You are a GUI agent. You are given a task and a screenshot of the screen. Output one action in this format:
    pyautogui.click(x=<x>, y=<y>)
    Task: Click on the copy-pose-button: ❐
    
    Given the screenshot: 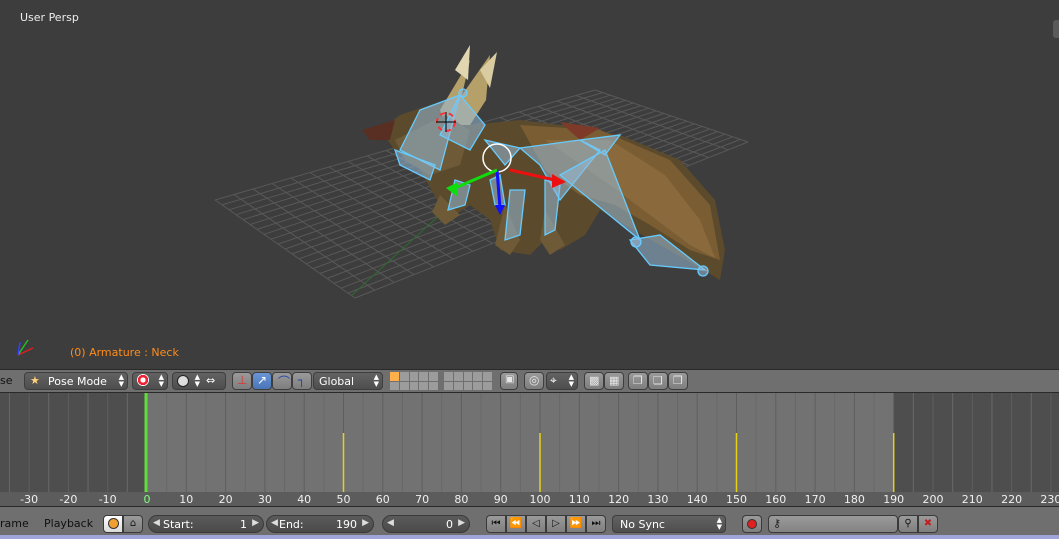 What is the action you would take?
    pyautogui.click(x=638, y=381)
    